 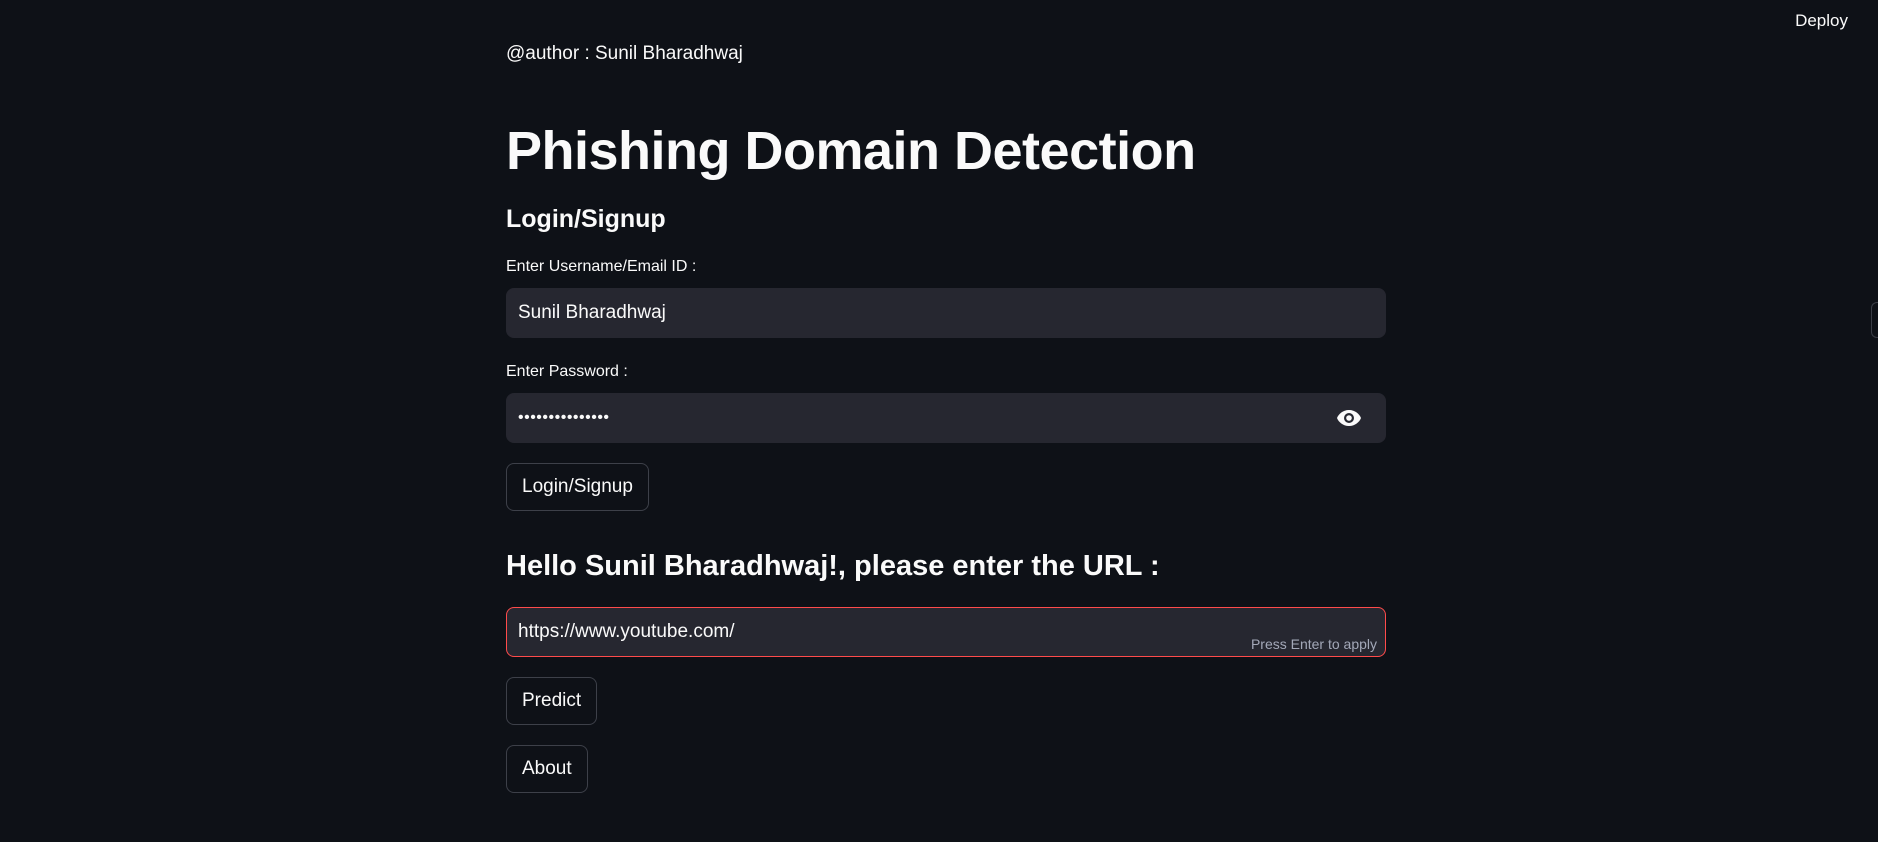 I want to click on login-signup-button: Login/Signup, so click(x=577, y=487).